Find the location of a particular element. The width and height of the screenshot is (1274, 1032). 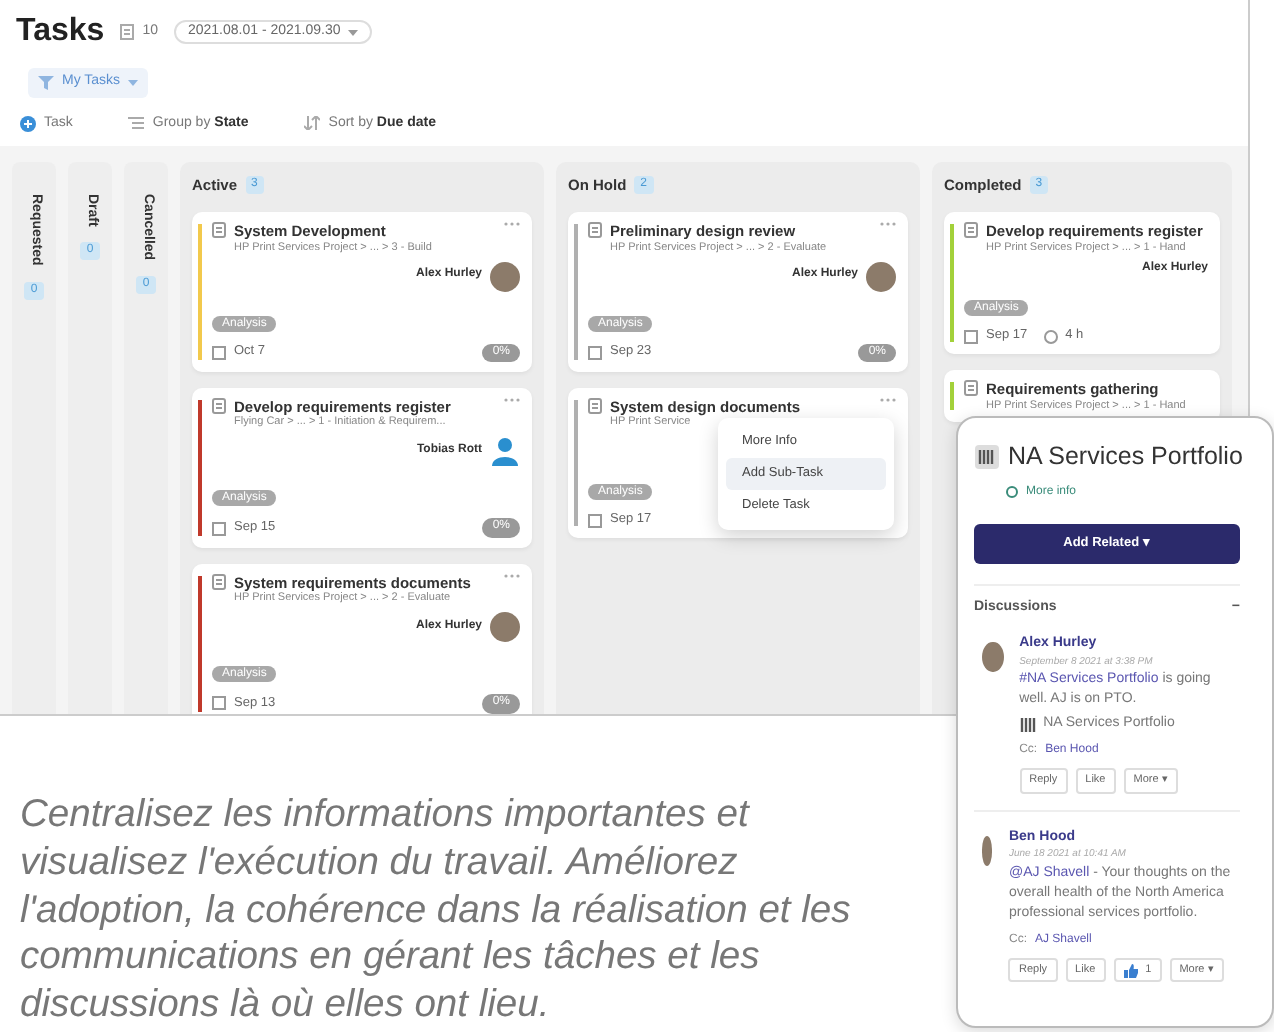

filter-icon is located at coordinates (46, 82).